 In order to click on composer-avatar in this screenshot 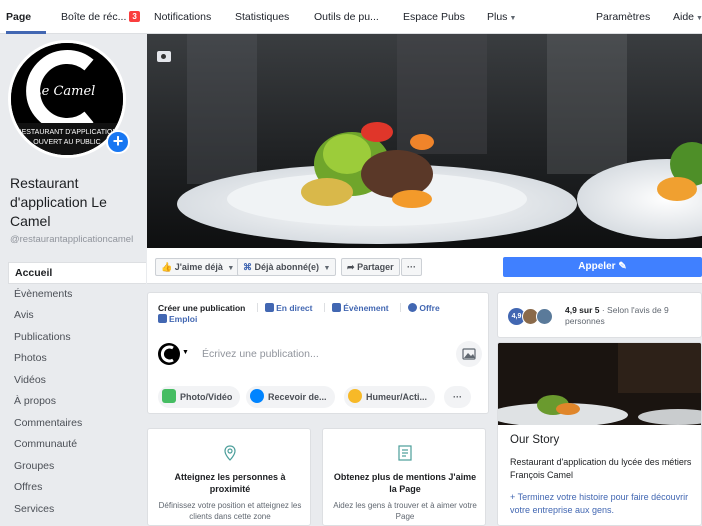, I will do `click(169, 354)`.